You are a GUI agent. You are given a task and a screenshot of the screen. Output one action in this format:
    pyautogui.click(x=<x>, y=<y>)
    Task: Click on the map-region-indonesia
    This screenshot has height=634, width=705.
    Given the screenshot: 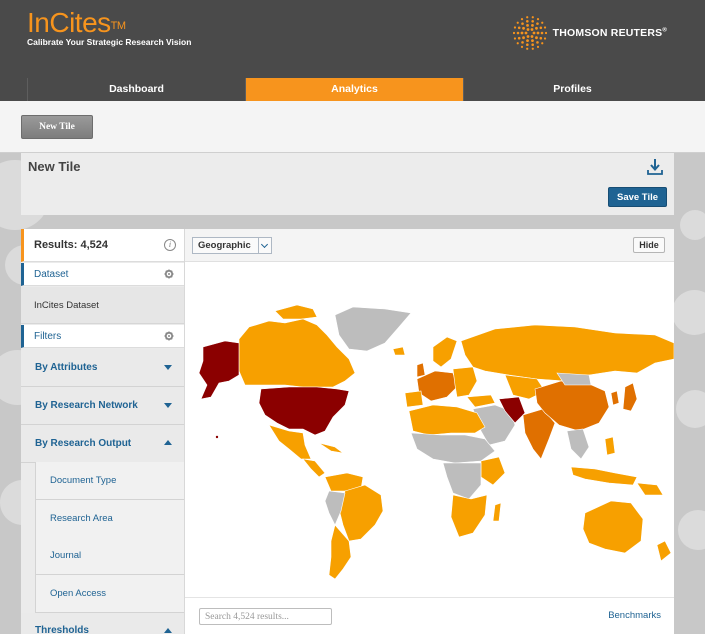 What is the action you would take?
    pyautogui.click(x=604, y=476)
    